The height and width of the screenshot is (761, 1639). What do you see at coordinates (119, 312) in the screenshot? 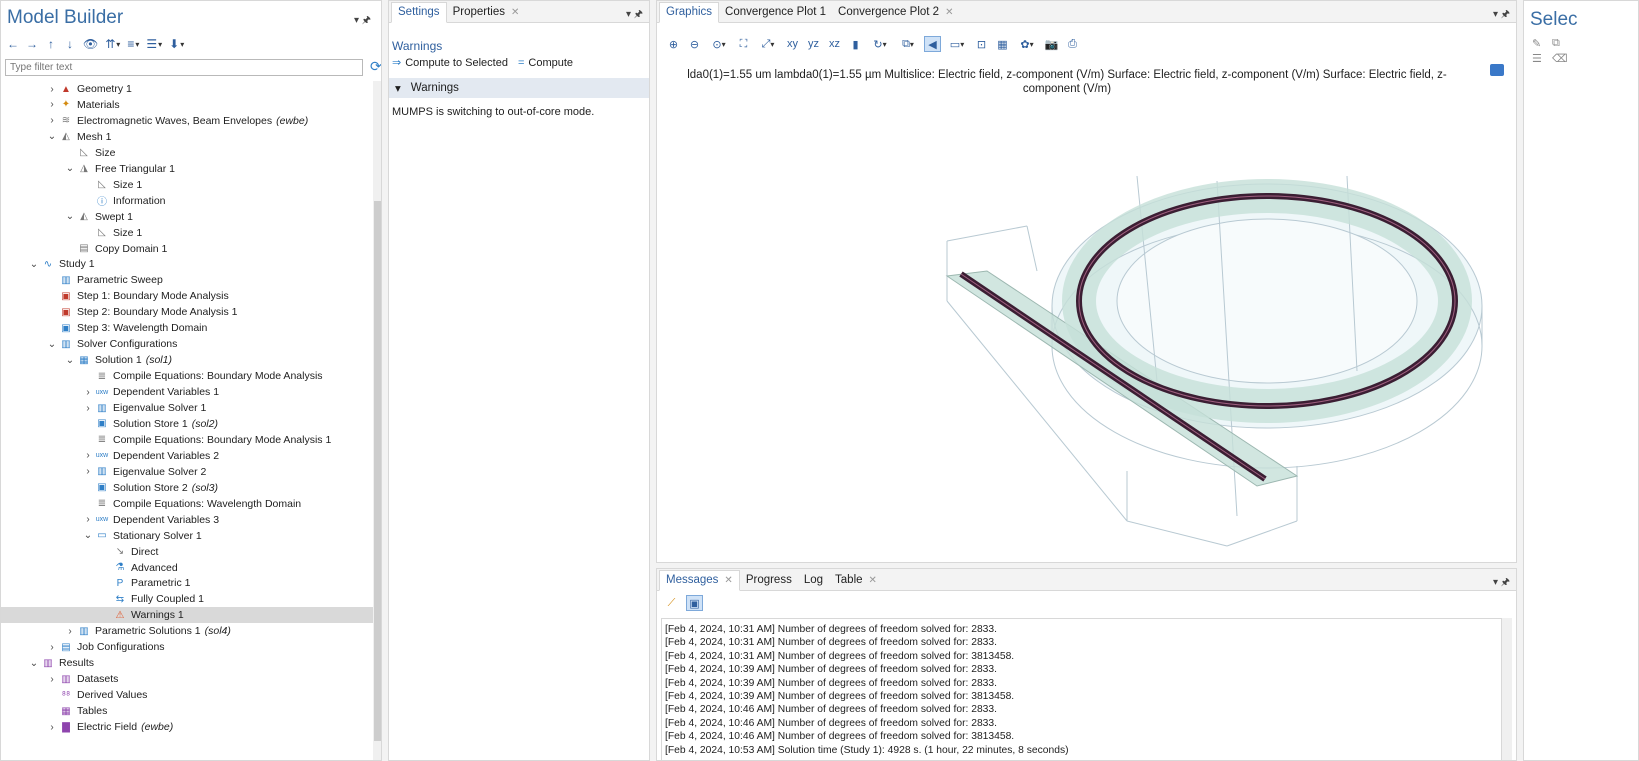
I see `tree-node: ▣ Step 2: Boundary Mode Analysis 1` at bounding box center [119, 312].